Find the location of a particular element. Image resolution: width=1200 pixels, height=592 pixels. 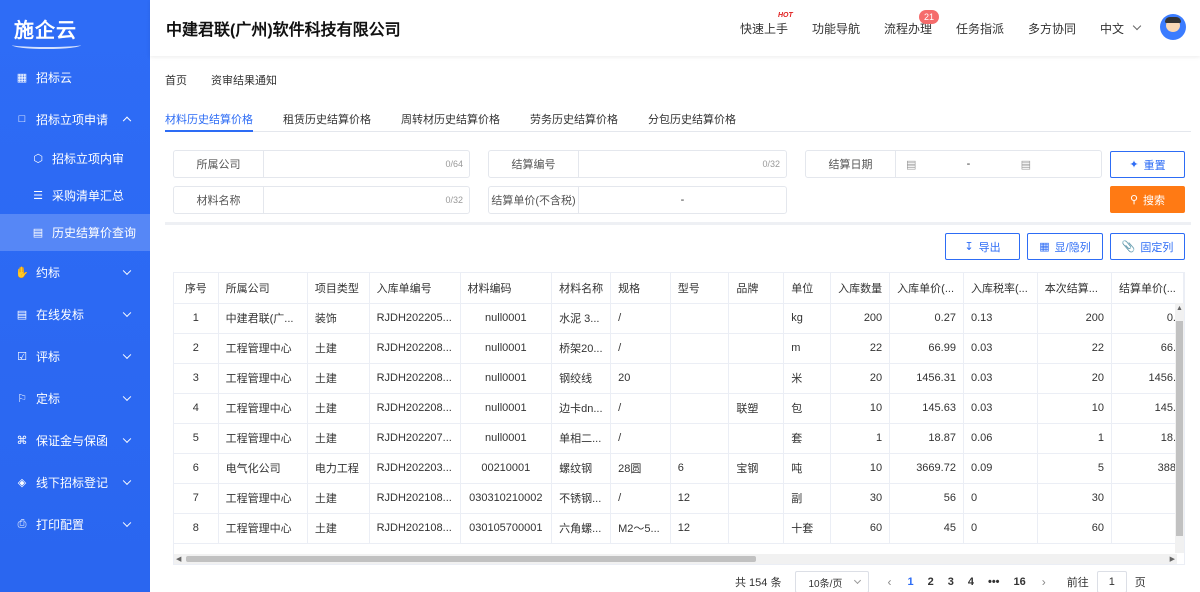

toggle-columns-button: ▦ 显/隐列 is located at coordinates (1065, 246).